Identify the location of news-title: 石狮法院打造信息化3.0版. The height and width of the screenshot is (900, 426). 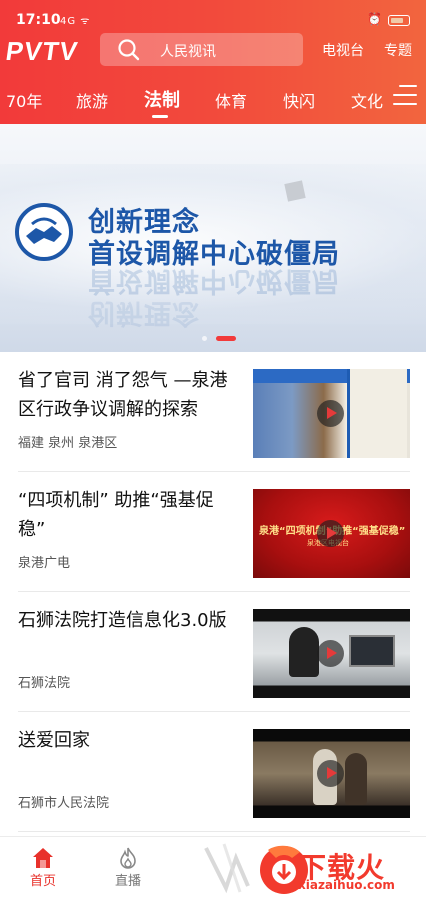
(122, 620).